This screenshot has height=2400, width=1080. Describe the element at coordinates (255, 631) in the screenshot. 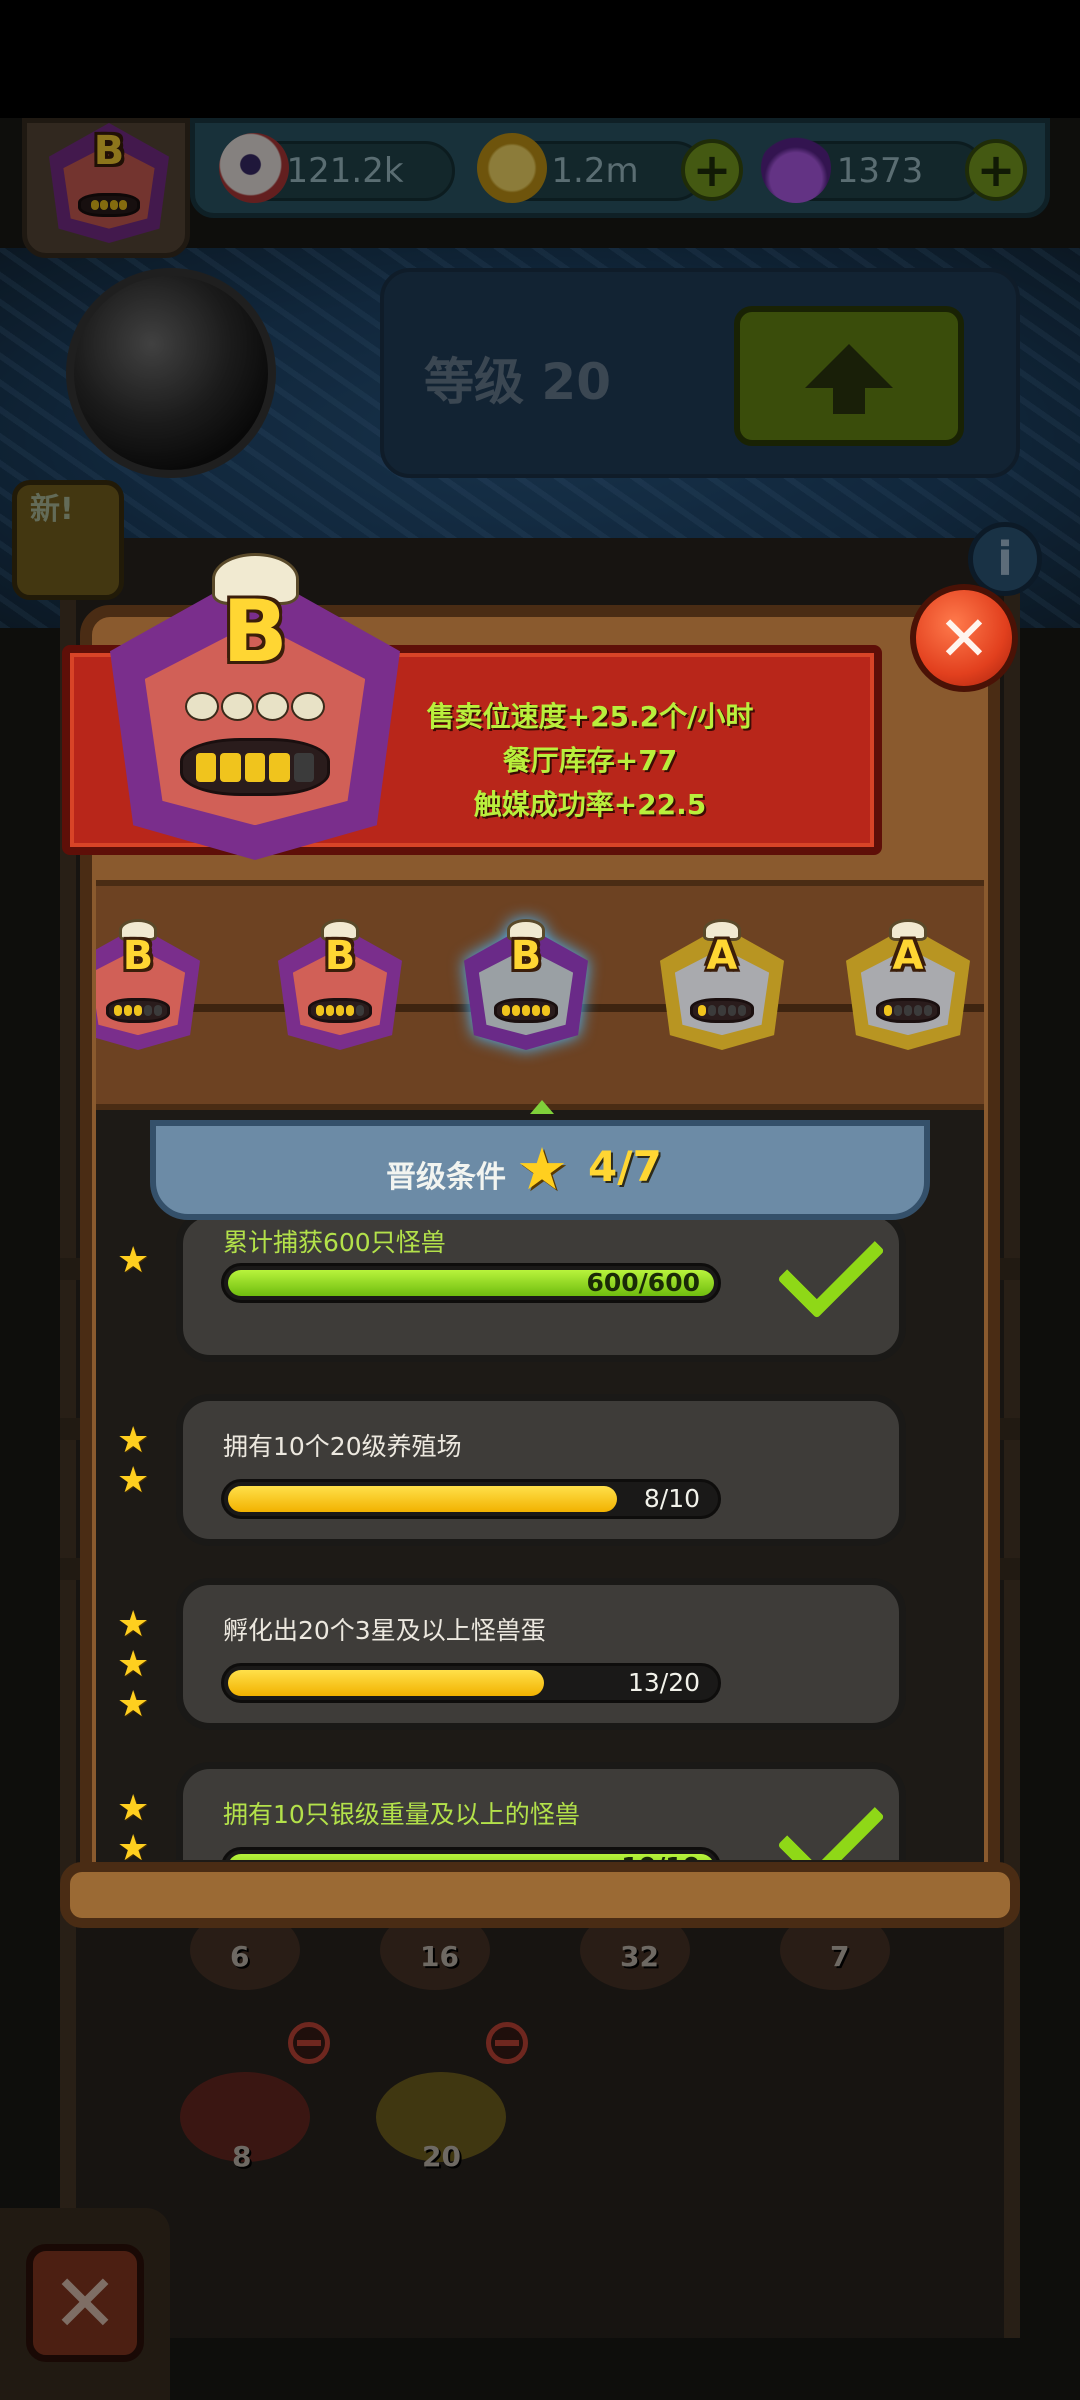

I see `current-grade-letter: B` at that location.